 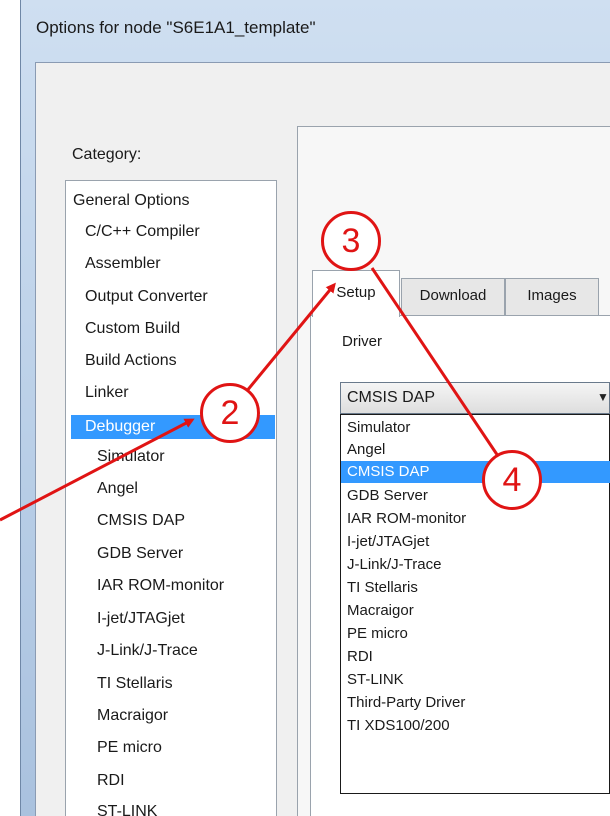 What do you see at coordinates (290, 337) in the screenshot?
I see `arrow-to-setup-tab` at bounding box center [290, 337].